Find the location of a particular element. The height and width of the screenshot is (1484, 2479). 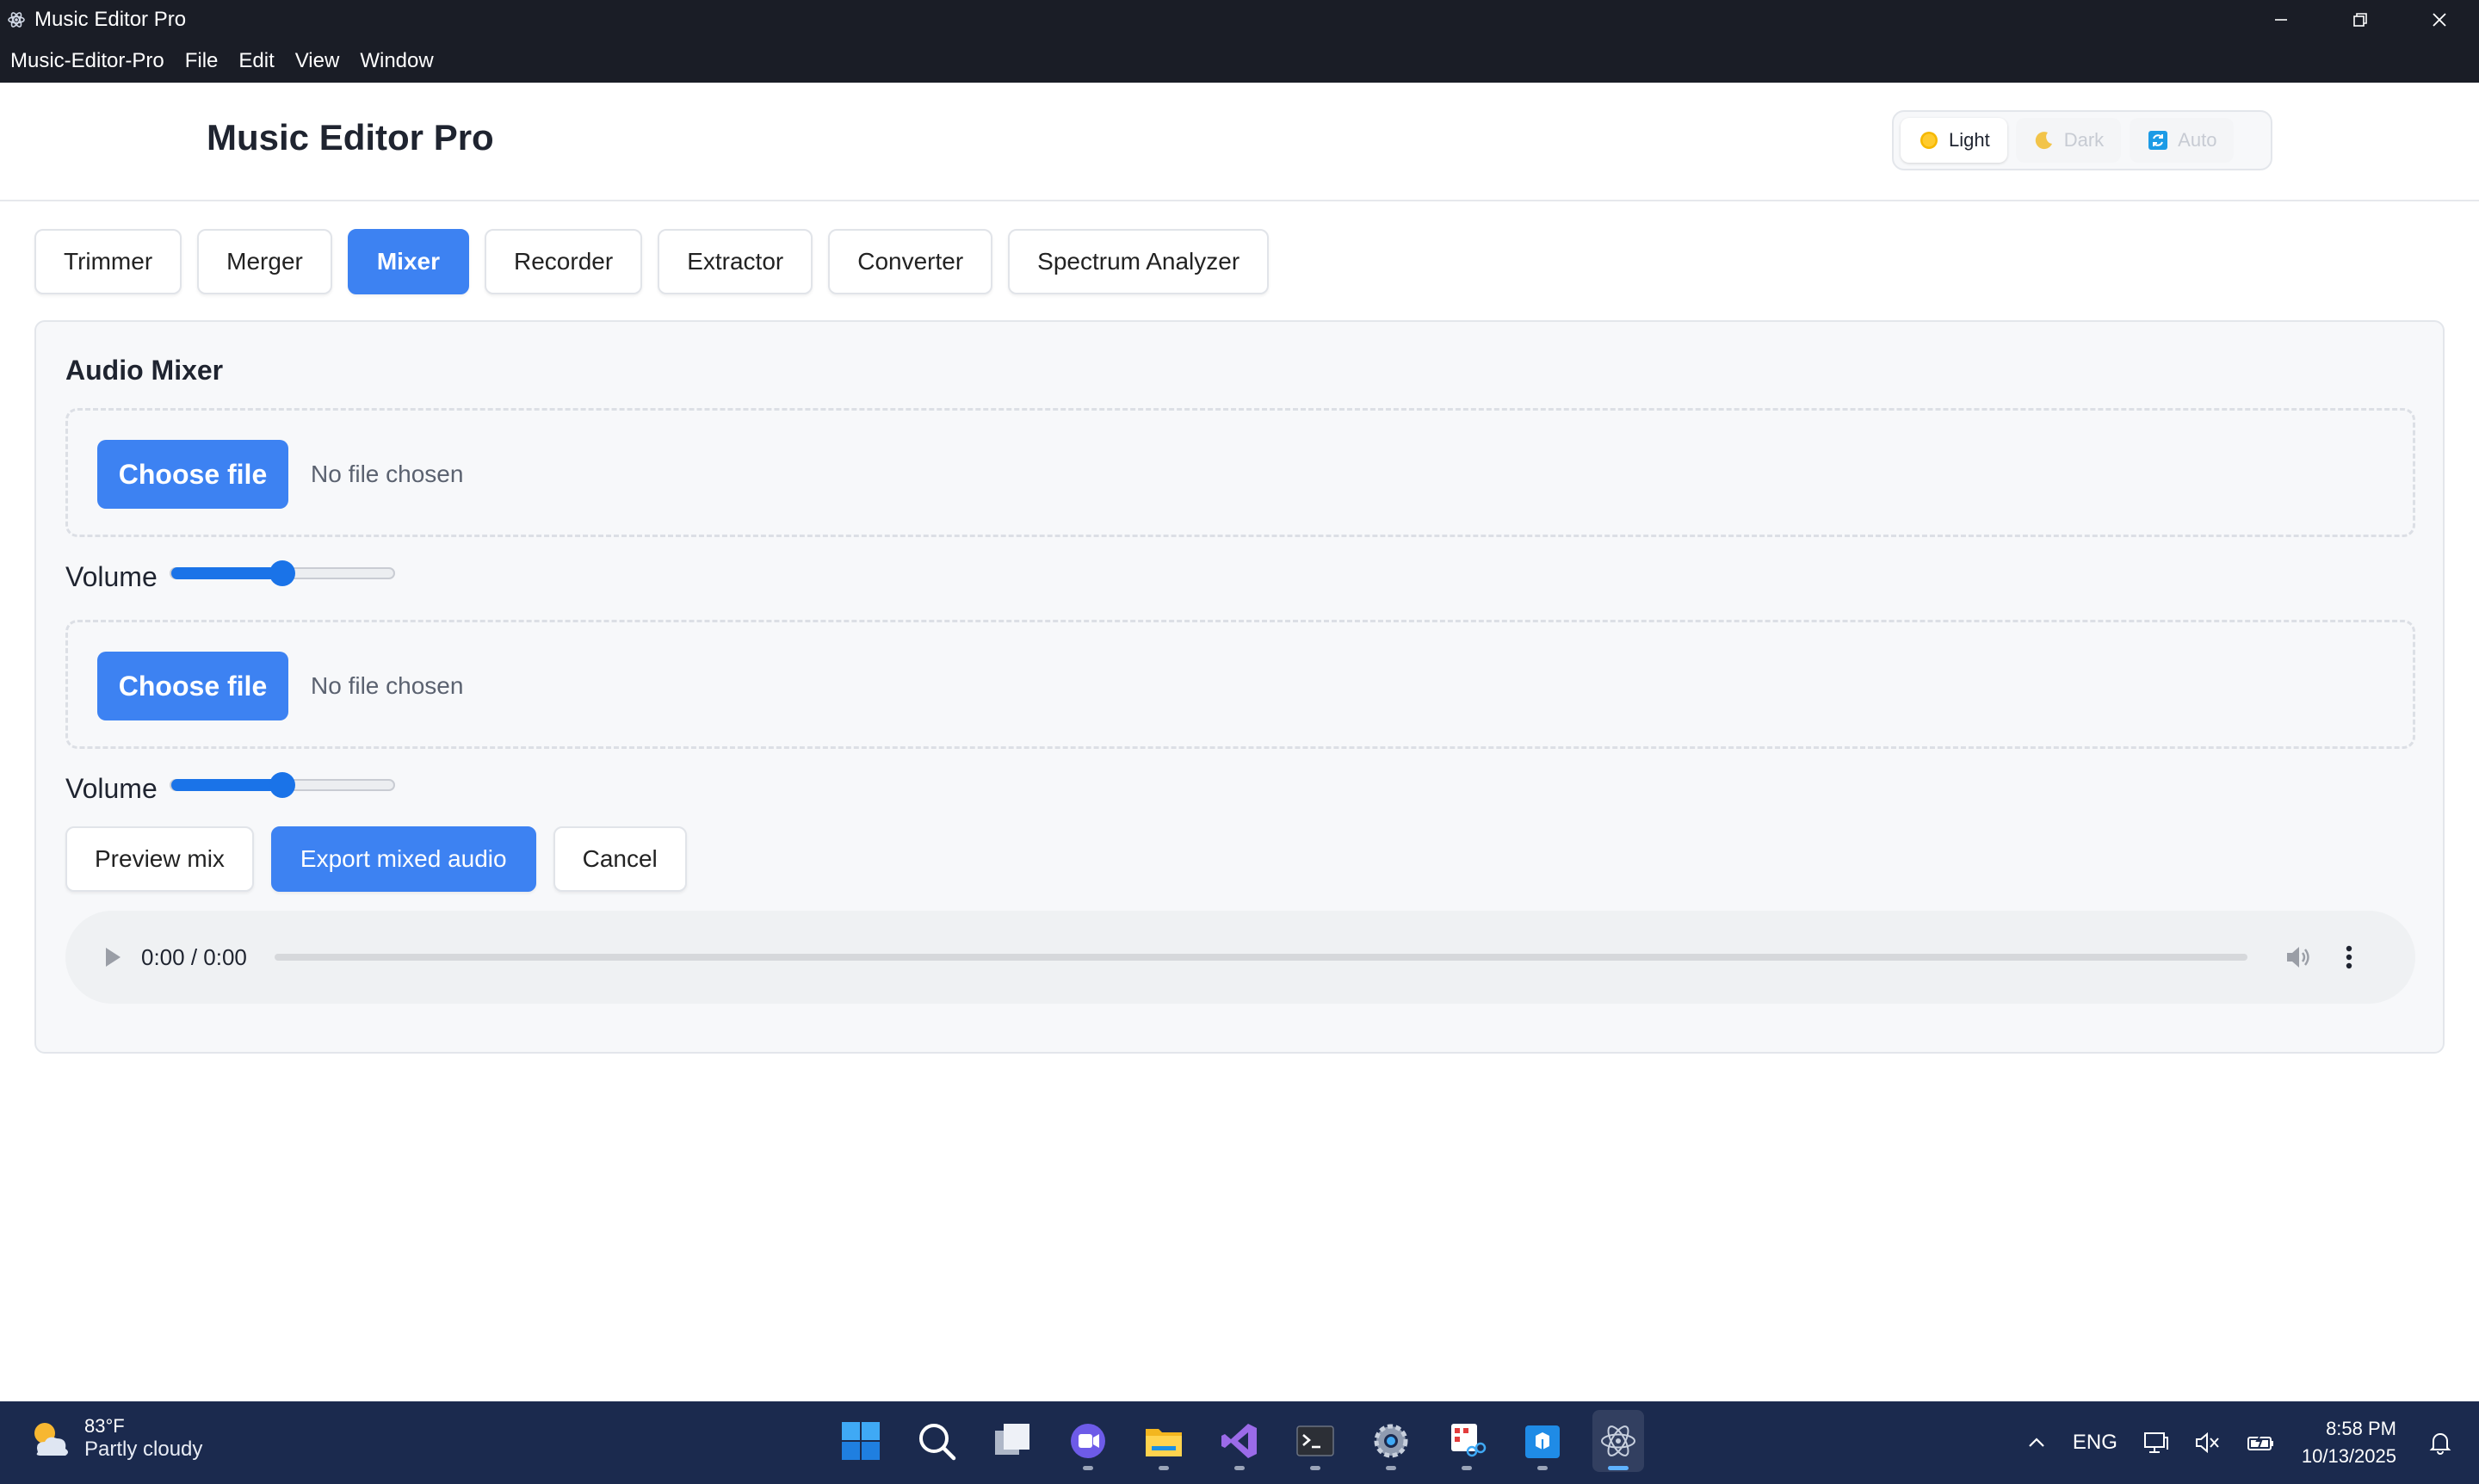

track-1-choose-file-button: Choose file is located at coordinates (192, 474).